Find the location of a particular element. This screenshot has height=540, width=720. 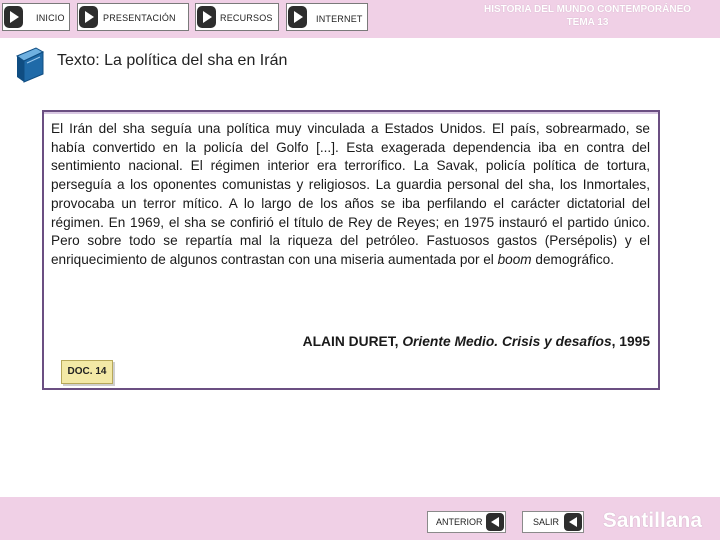

previous-button: ANTERIOR is located at coordinates (466, 522).